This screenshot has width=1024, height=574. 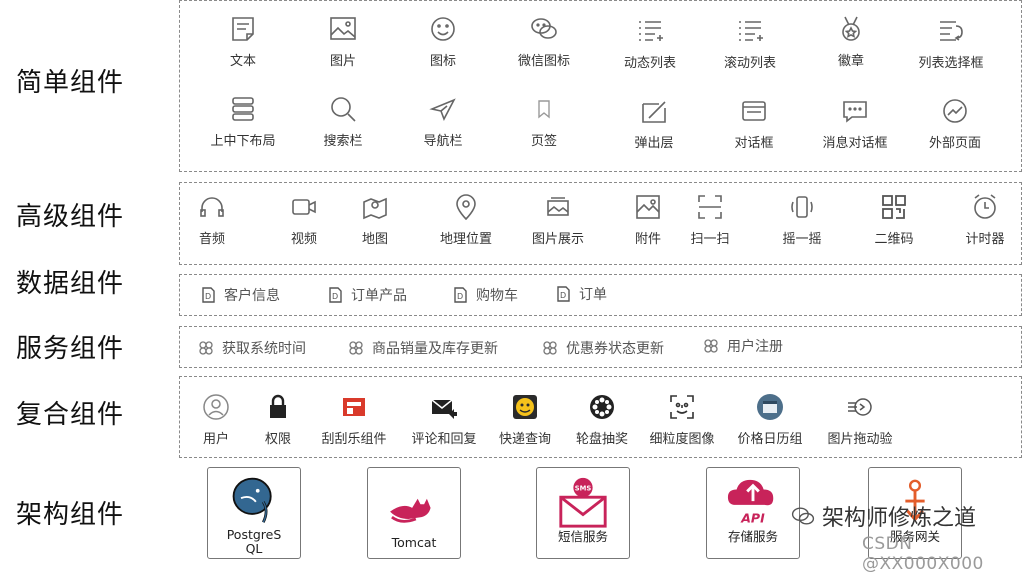 What do you see at coordinates (466, 207) in the screenshot?
I see `location-pin-icon` at bounding box center [466, 207].